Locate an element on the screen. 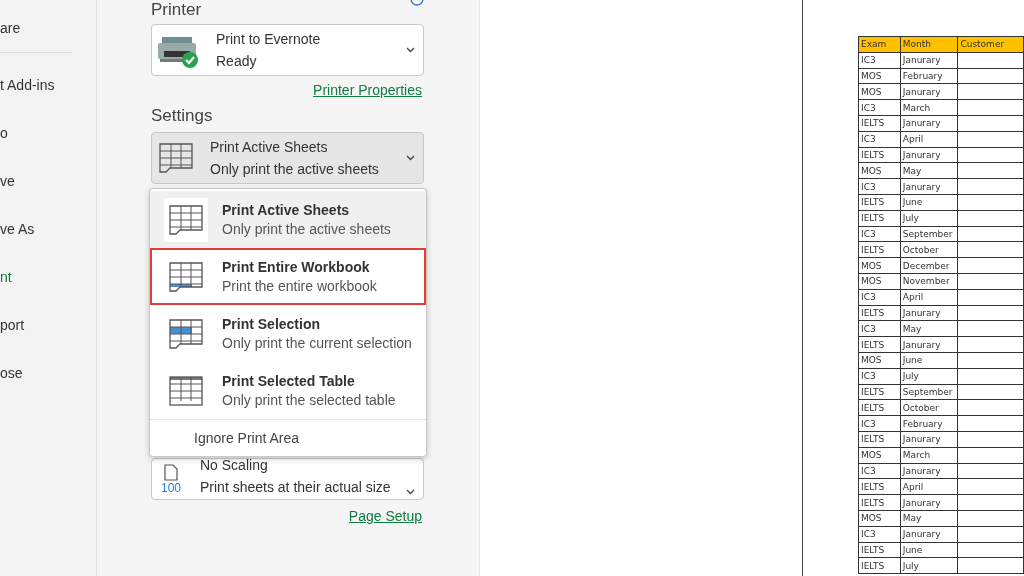 The height and width of the screenshot is (576, 1024). menu-item-subtitle: Only print the current selection is located at coordinates (317, 343).